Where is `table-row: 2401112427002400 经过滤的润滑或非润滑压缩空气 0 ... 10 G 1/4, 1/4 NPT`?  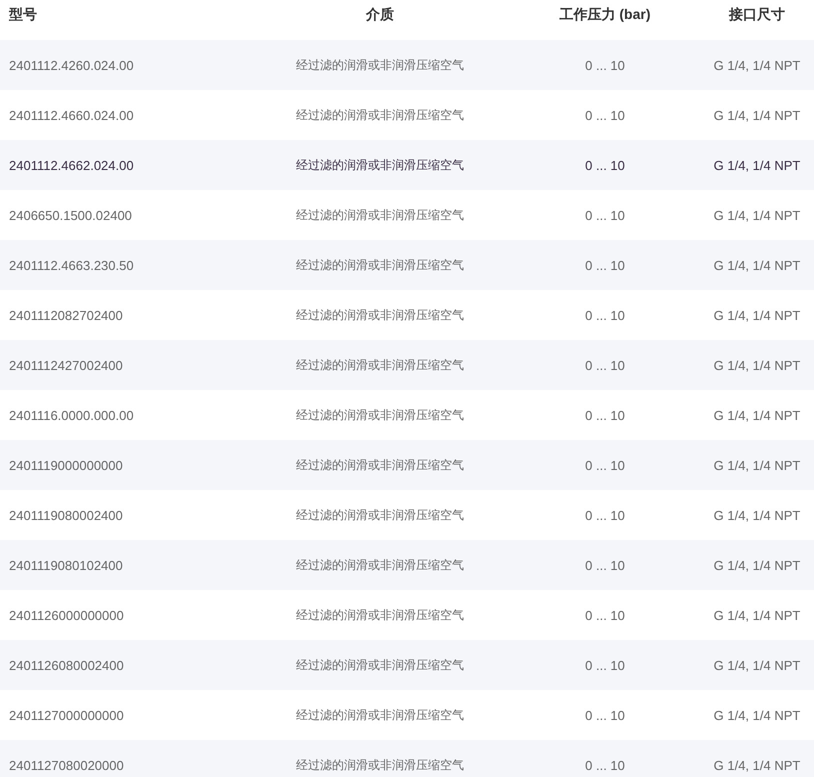
table-row: 2401112427002400 经过滤的润滑或非润滑压缩空气 0 ... 10 G 1/4, 1/4 NPT is located at coordinates (407, 365).